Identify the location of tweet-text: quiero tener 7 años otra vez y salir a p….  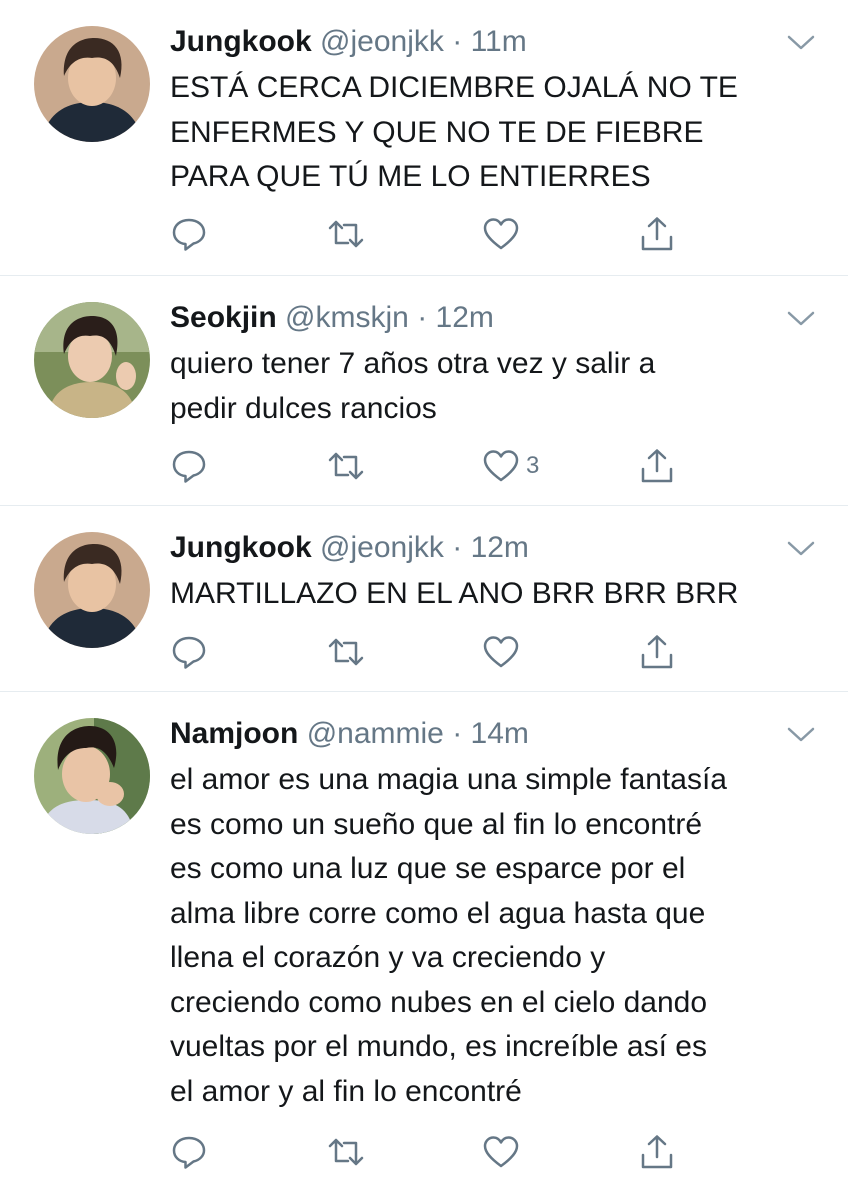
(495, 386).